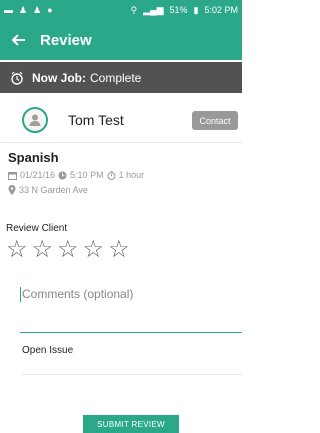 Image resolution: width=320 pixels, height=433 pixels. I want to click on submit-review-button: SUBMIT REVIEW, so click(131, 424).